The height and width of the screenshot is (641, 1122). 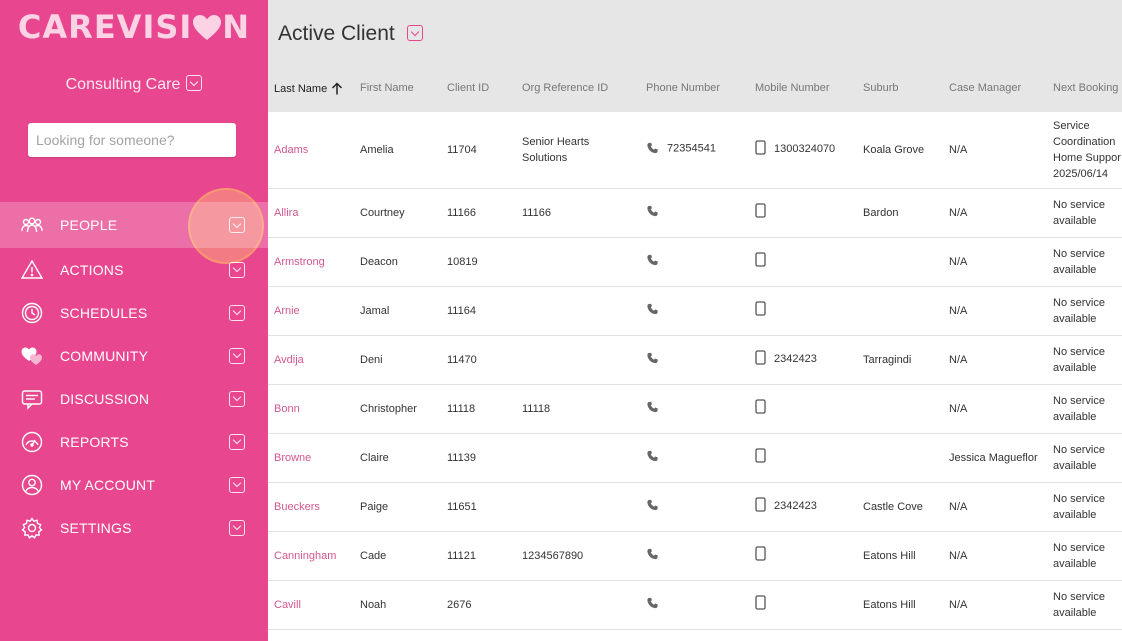 What do you see at coordinates (305, 556) in the screenshot?
I see `cell-last-name: Canningham` at bounding box center [305, 556].